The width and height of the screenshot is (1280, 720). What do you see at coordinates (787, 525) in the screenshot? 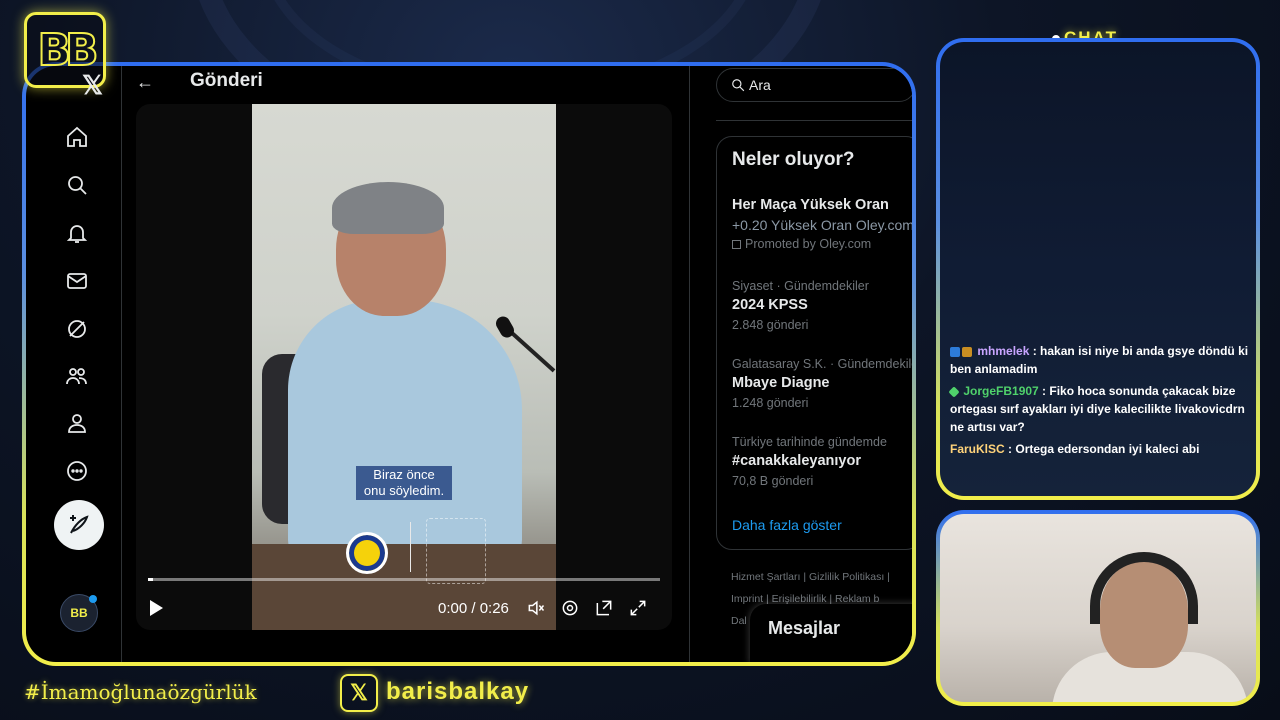
I see `show-more-link: Daha fazla göster` at bounding box center [787, 525].